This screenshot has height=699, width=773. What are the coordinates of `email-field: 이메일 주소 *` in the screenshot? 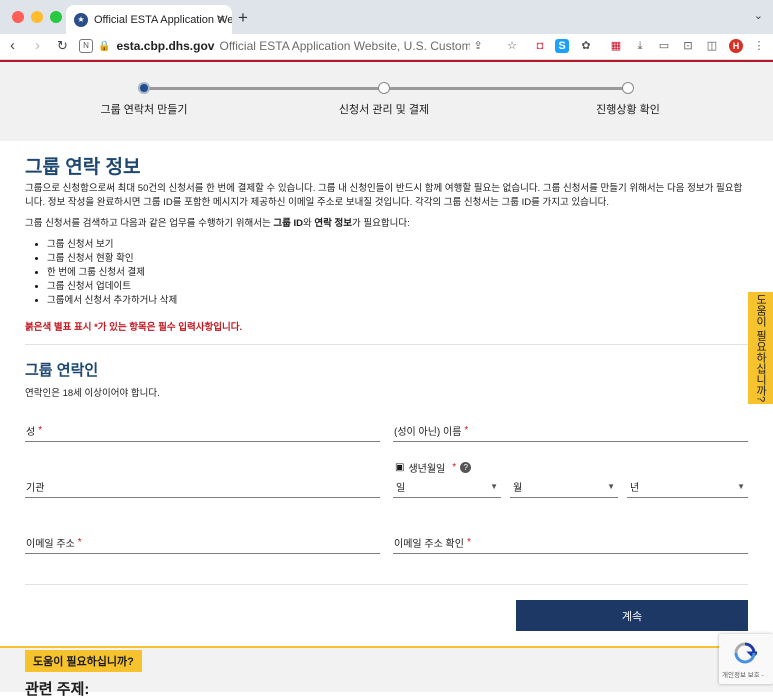 It's located at (202, 543).